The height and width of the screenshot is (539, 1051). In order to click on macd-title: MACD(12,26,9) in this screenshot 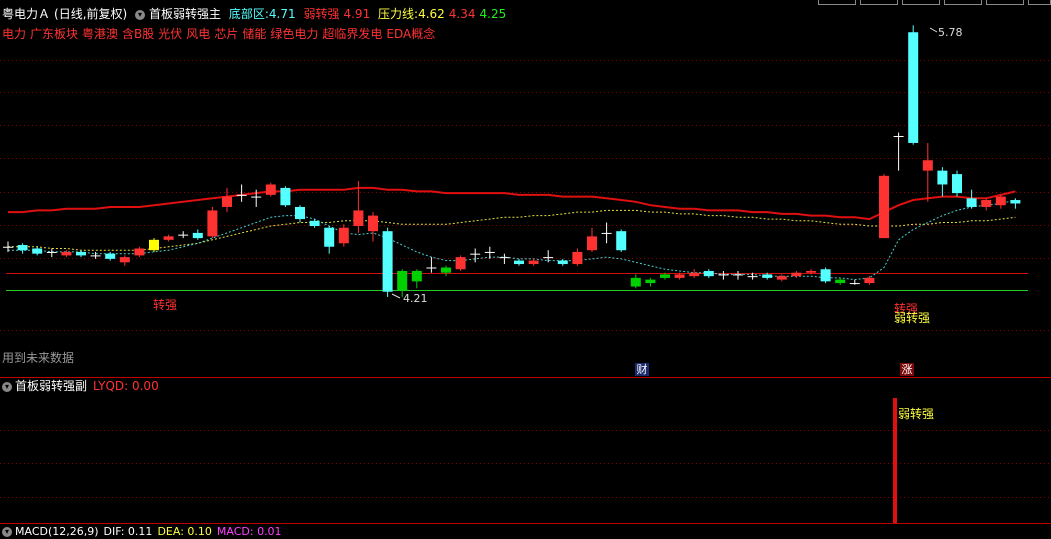, I will do `click(57, 531)`.